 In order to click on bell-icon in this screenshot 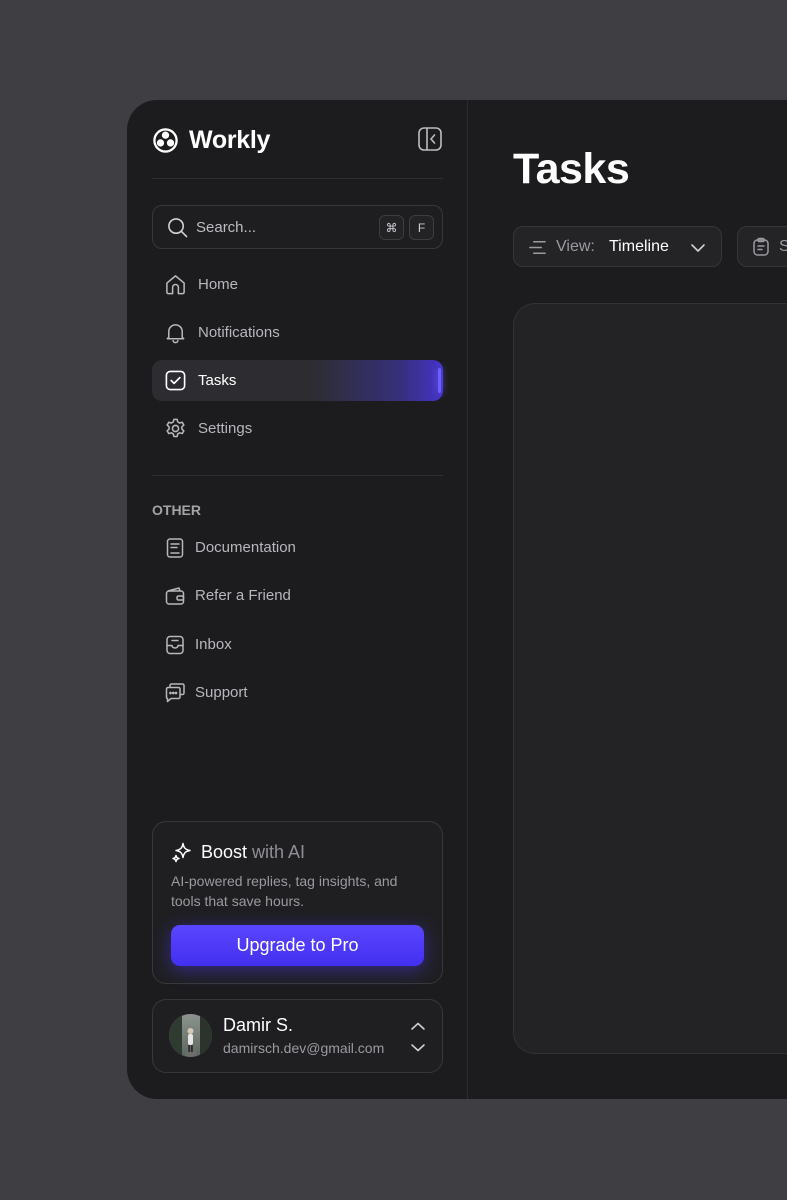, I will do `click(175, 334)`.